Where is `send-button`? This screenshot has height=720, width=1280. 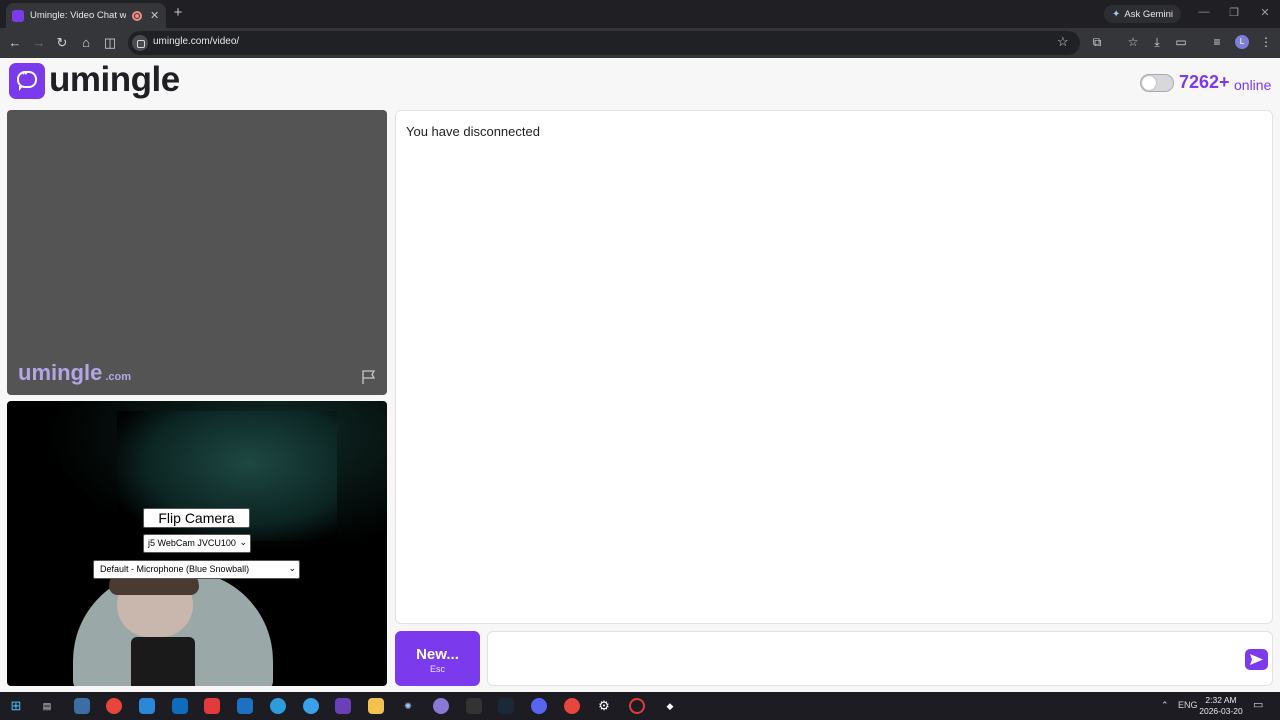
send-button is located at coordinates (1256, 659).